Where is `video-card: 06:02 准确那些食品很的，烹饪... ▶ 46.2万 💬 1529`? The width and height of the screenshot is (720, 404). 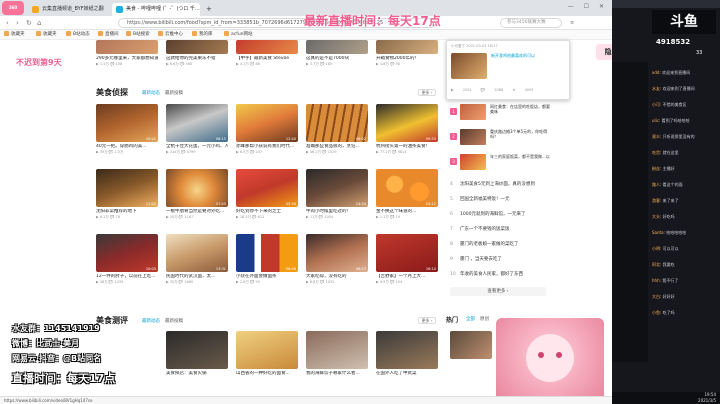
video-card: 06:02 准确那些食品很的，烹饪... ▶ 46.2万 💬 1529 is located at coordinates (337, 129).